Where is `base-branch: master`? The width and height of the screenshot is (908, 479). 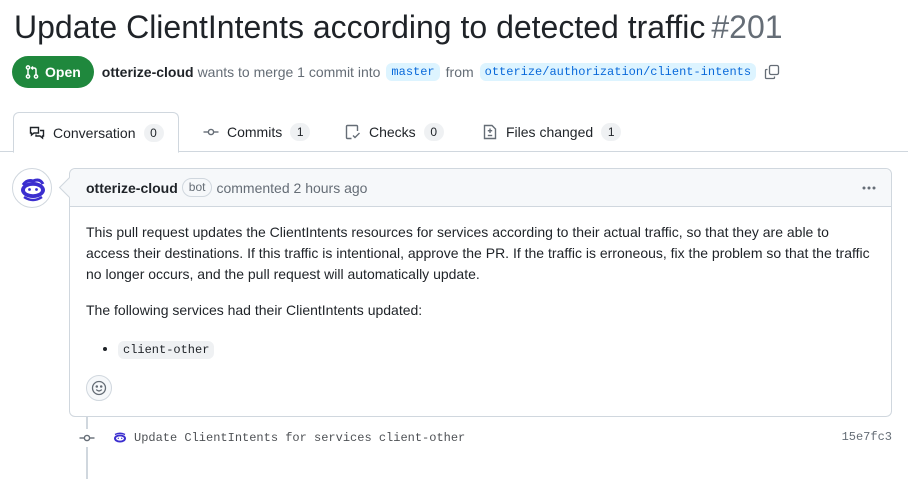
base-branch: master is located at coordinates (413, 72).